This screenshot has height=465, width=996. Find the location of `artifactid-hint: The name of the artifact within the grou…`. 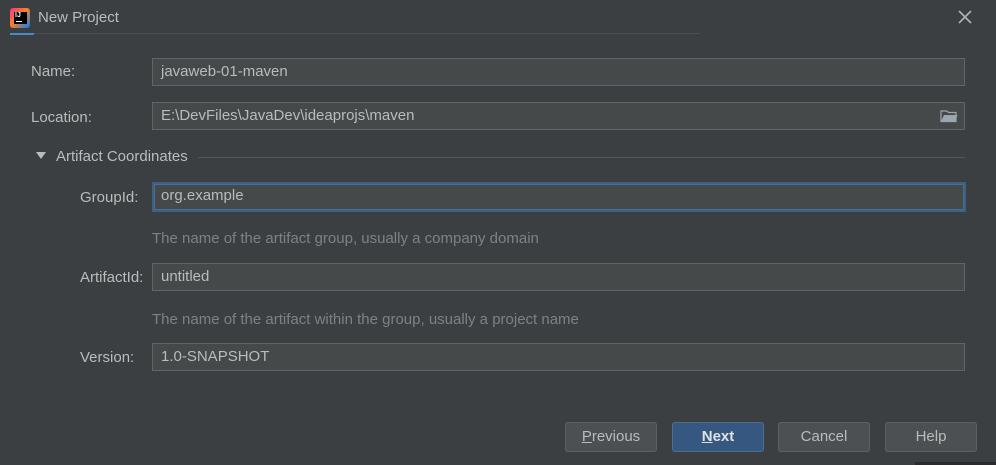

artifactid-hint: The name of the artifact within the grou… is located at coordinates (365, 319).